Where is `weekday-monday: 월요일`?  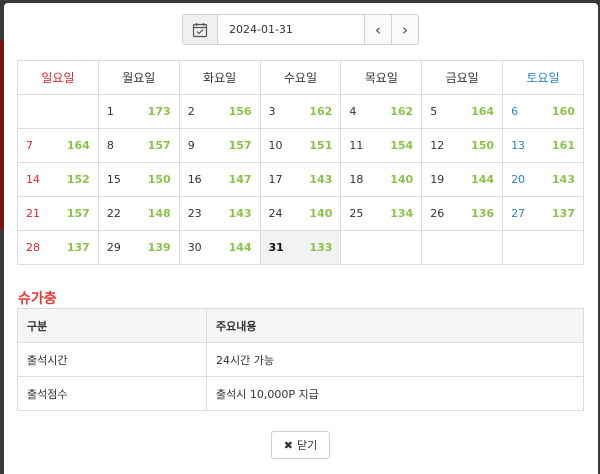 weekday-monday: 월요일 is located at coordinates (138, 77).